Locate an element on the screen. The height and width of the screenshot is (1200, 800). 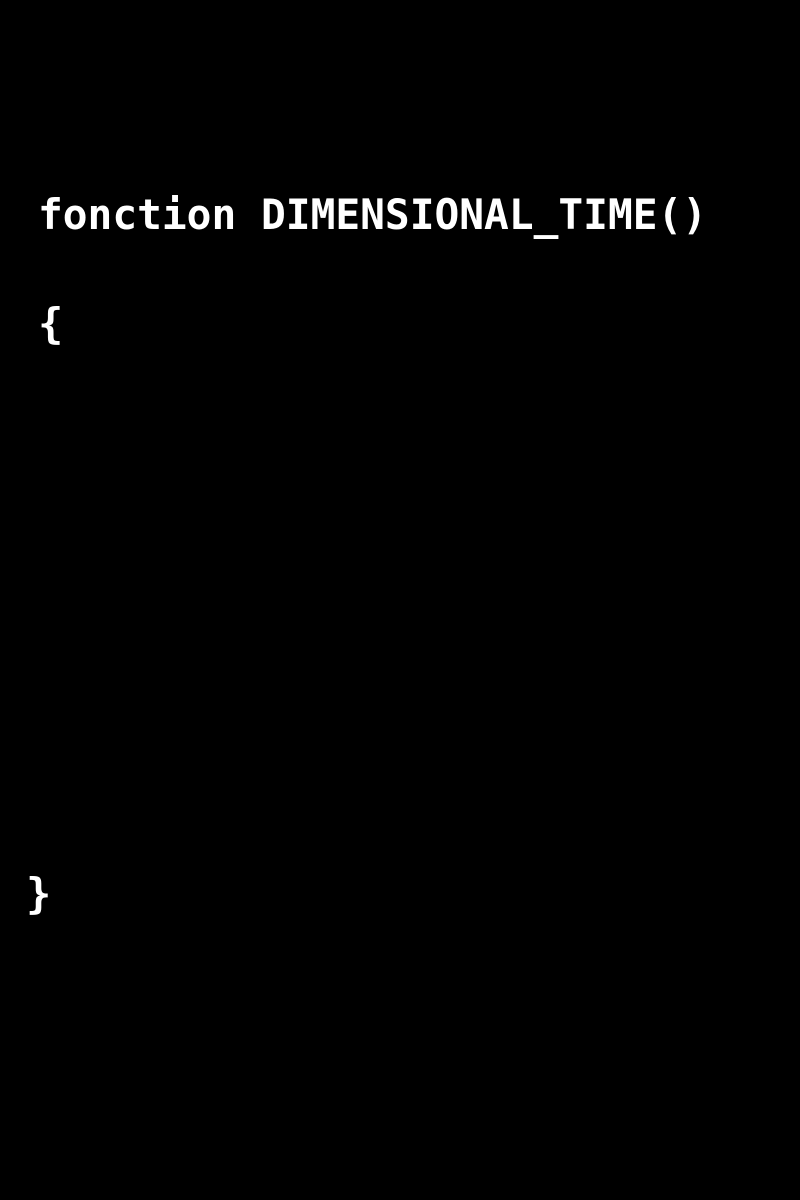
closing-brace: } is located at coordinates (39, 893).